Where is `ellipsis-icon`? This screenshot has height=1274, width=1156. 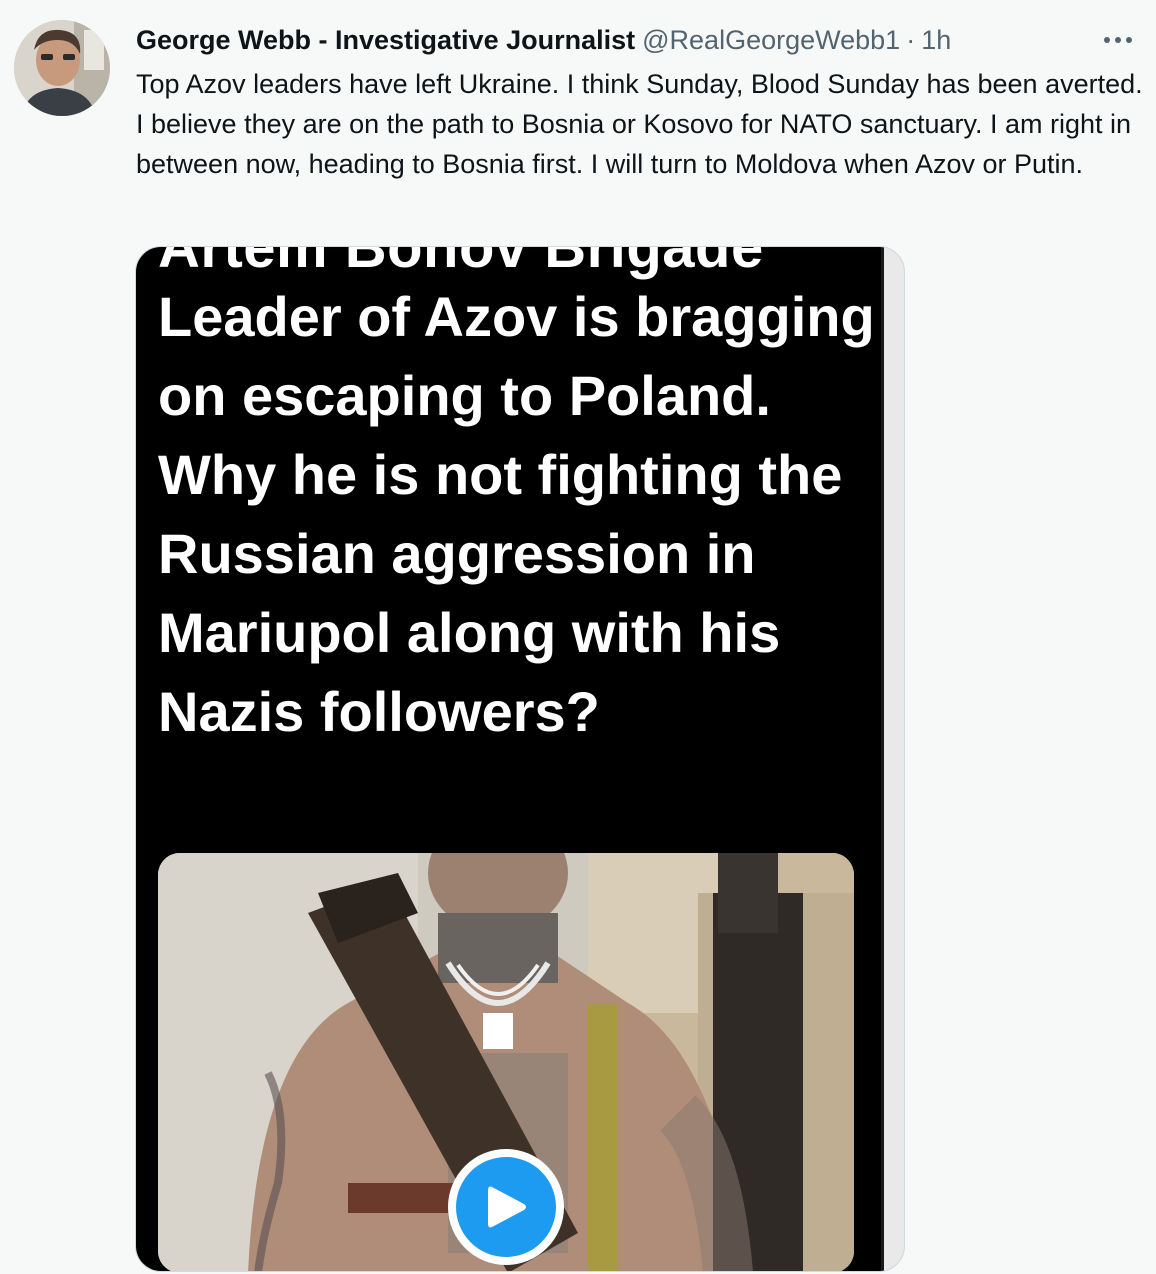 ellipsis-icon is located at coordinates (1118, 40).